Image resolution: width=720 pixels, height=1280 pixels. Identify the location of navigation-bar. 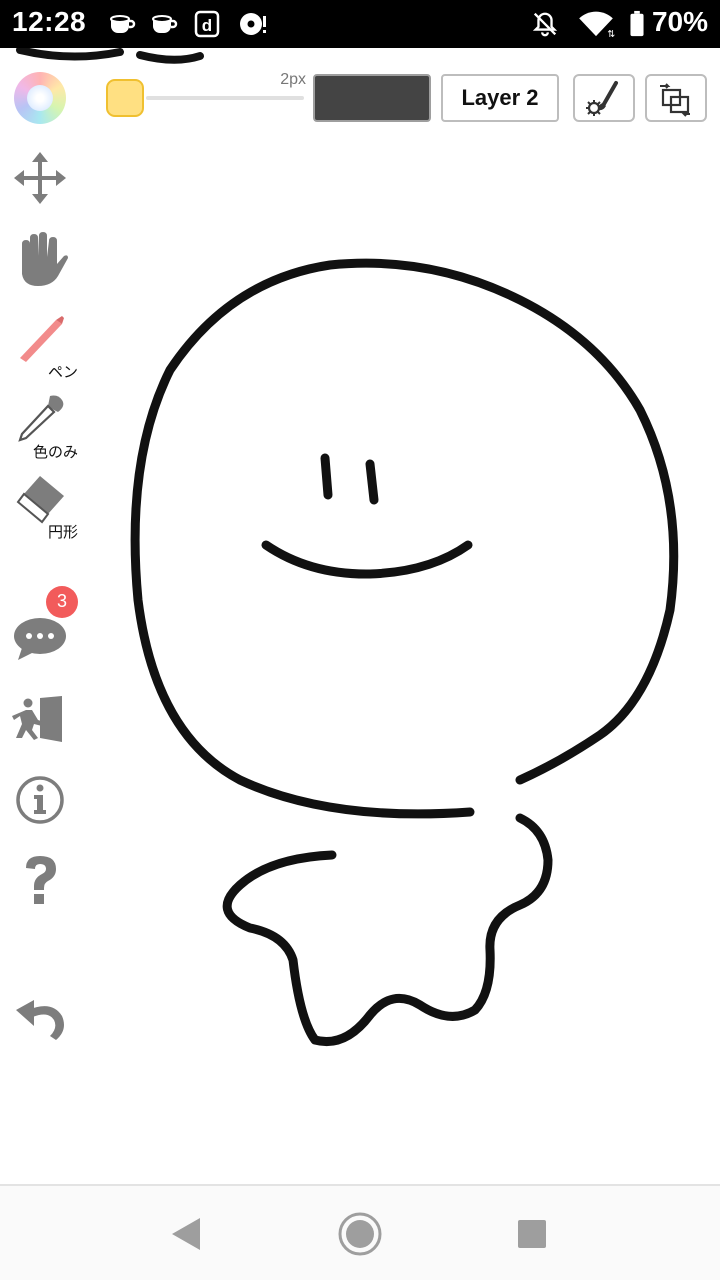
(360, 1232).